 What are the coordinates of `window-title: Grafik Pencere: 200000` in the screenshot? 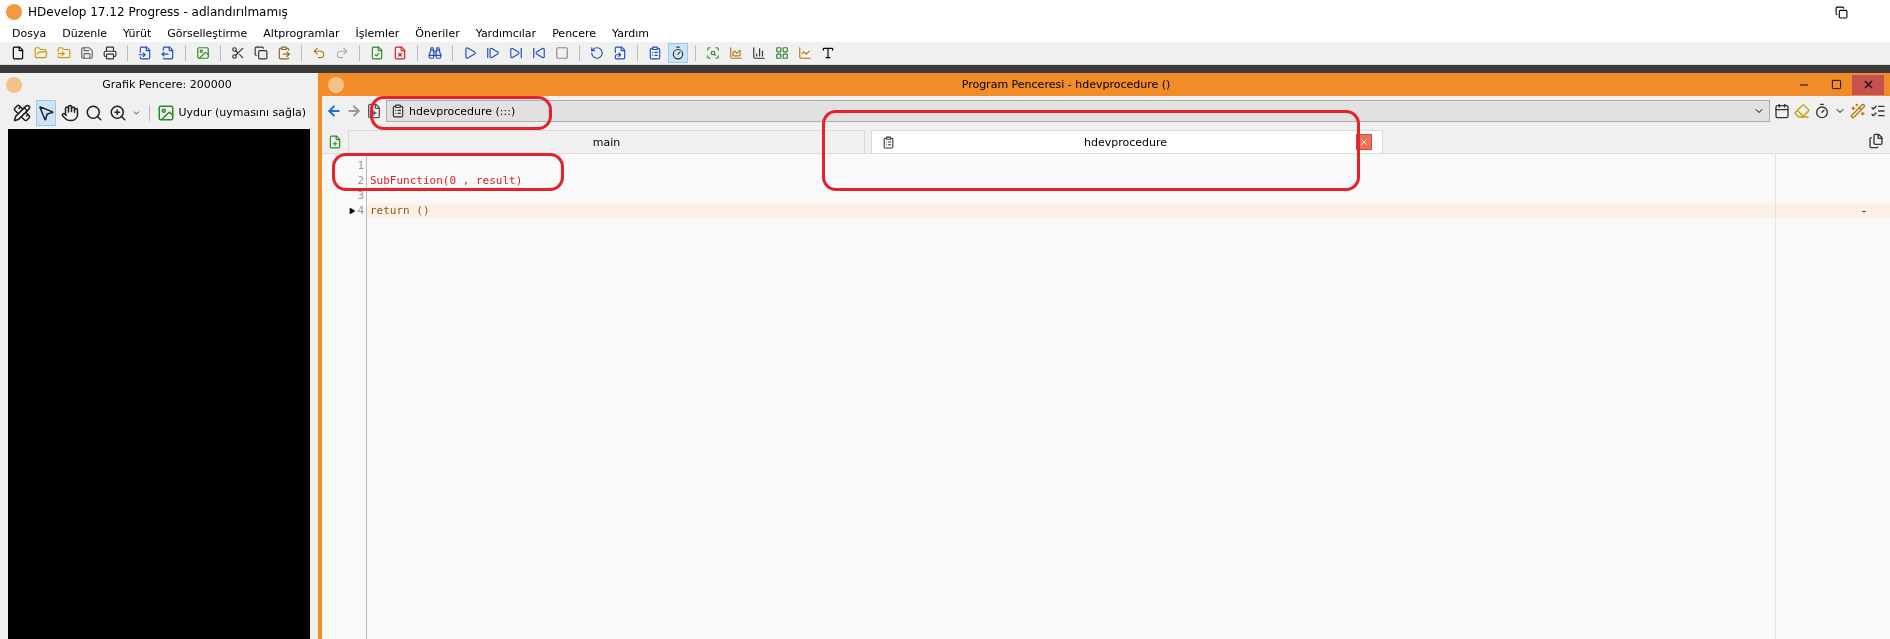 It's located at (167, 84).